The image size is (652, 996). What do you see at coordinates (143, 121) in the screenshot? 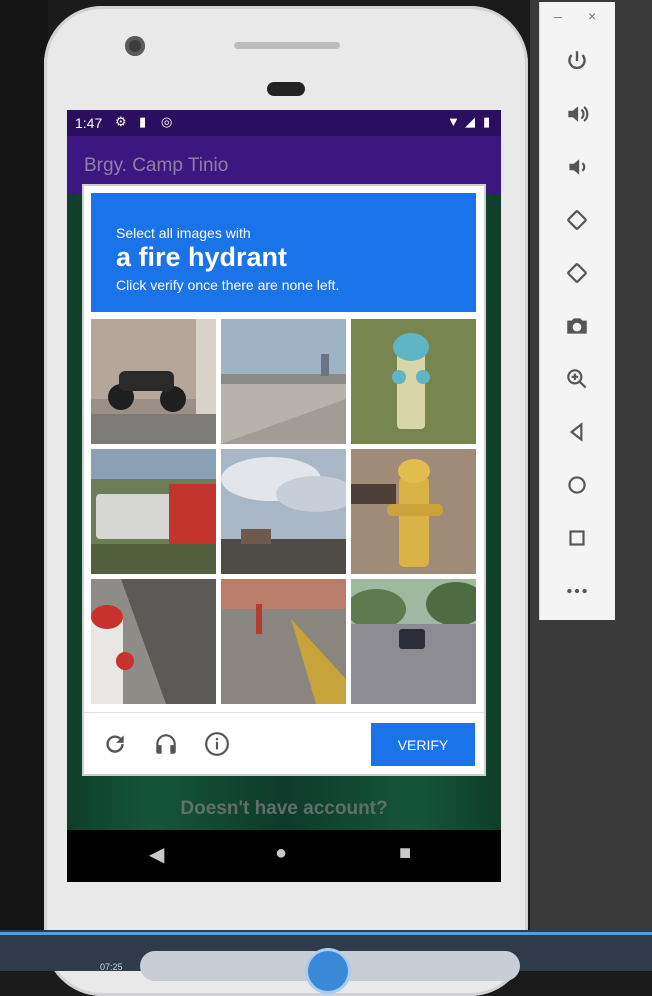
I see `sd-card-icon: ▮` at bounding box center [143, 121].